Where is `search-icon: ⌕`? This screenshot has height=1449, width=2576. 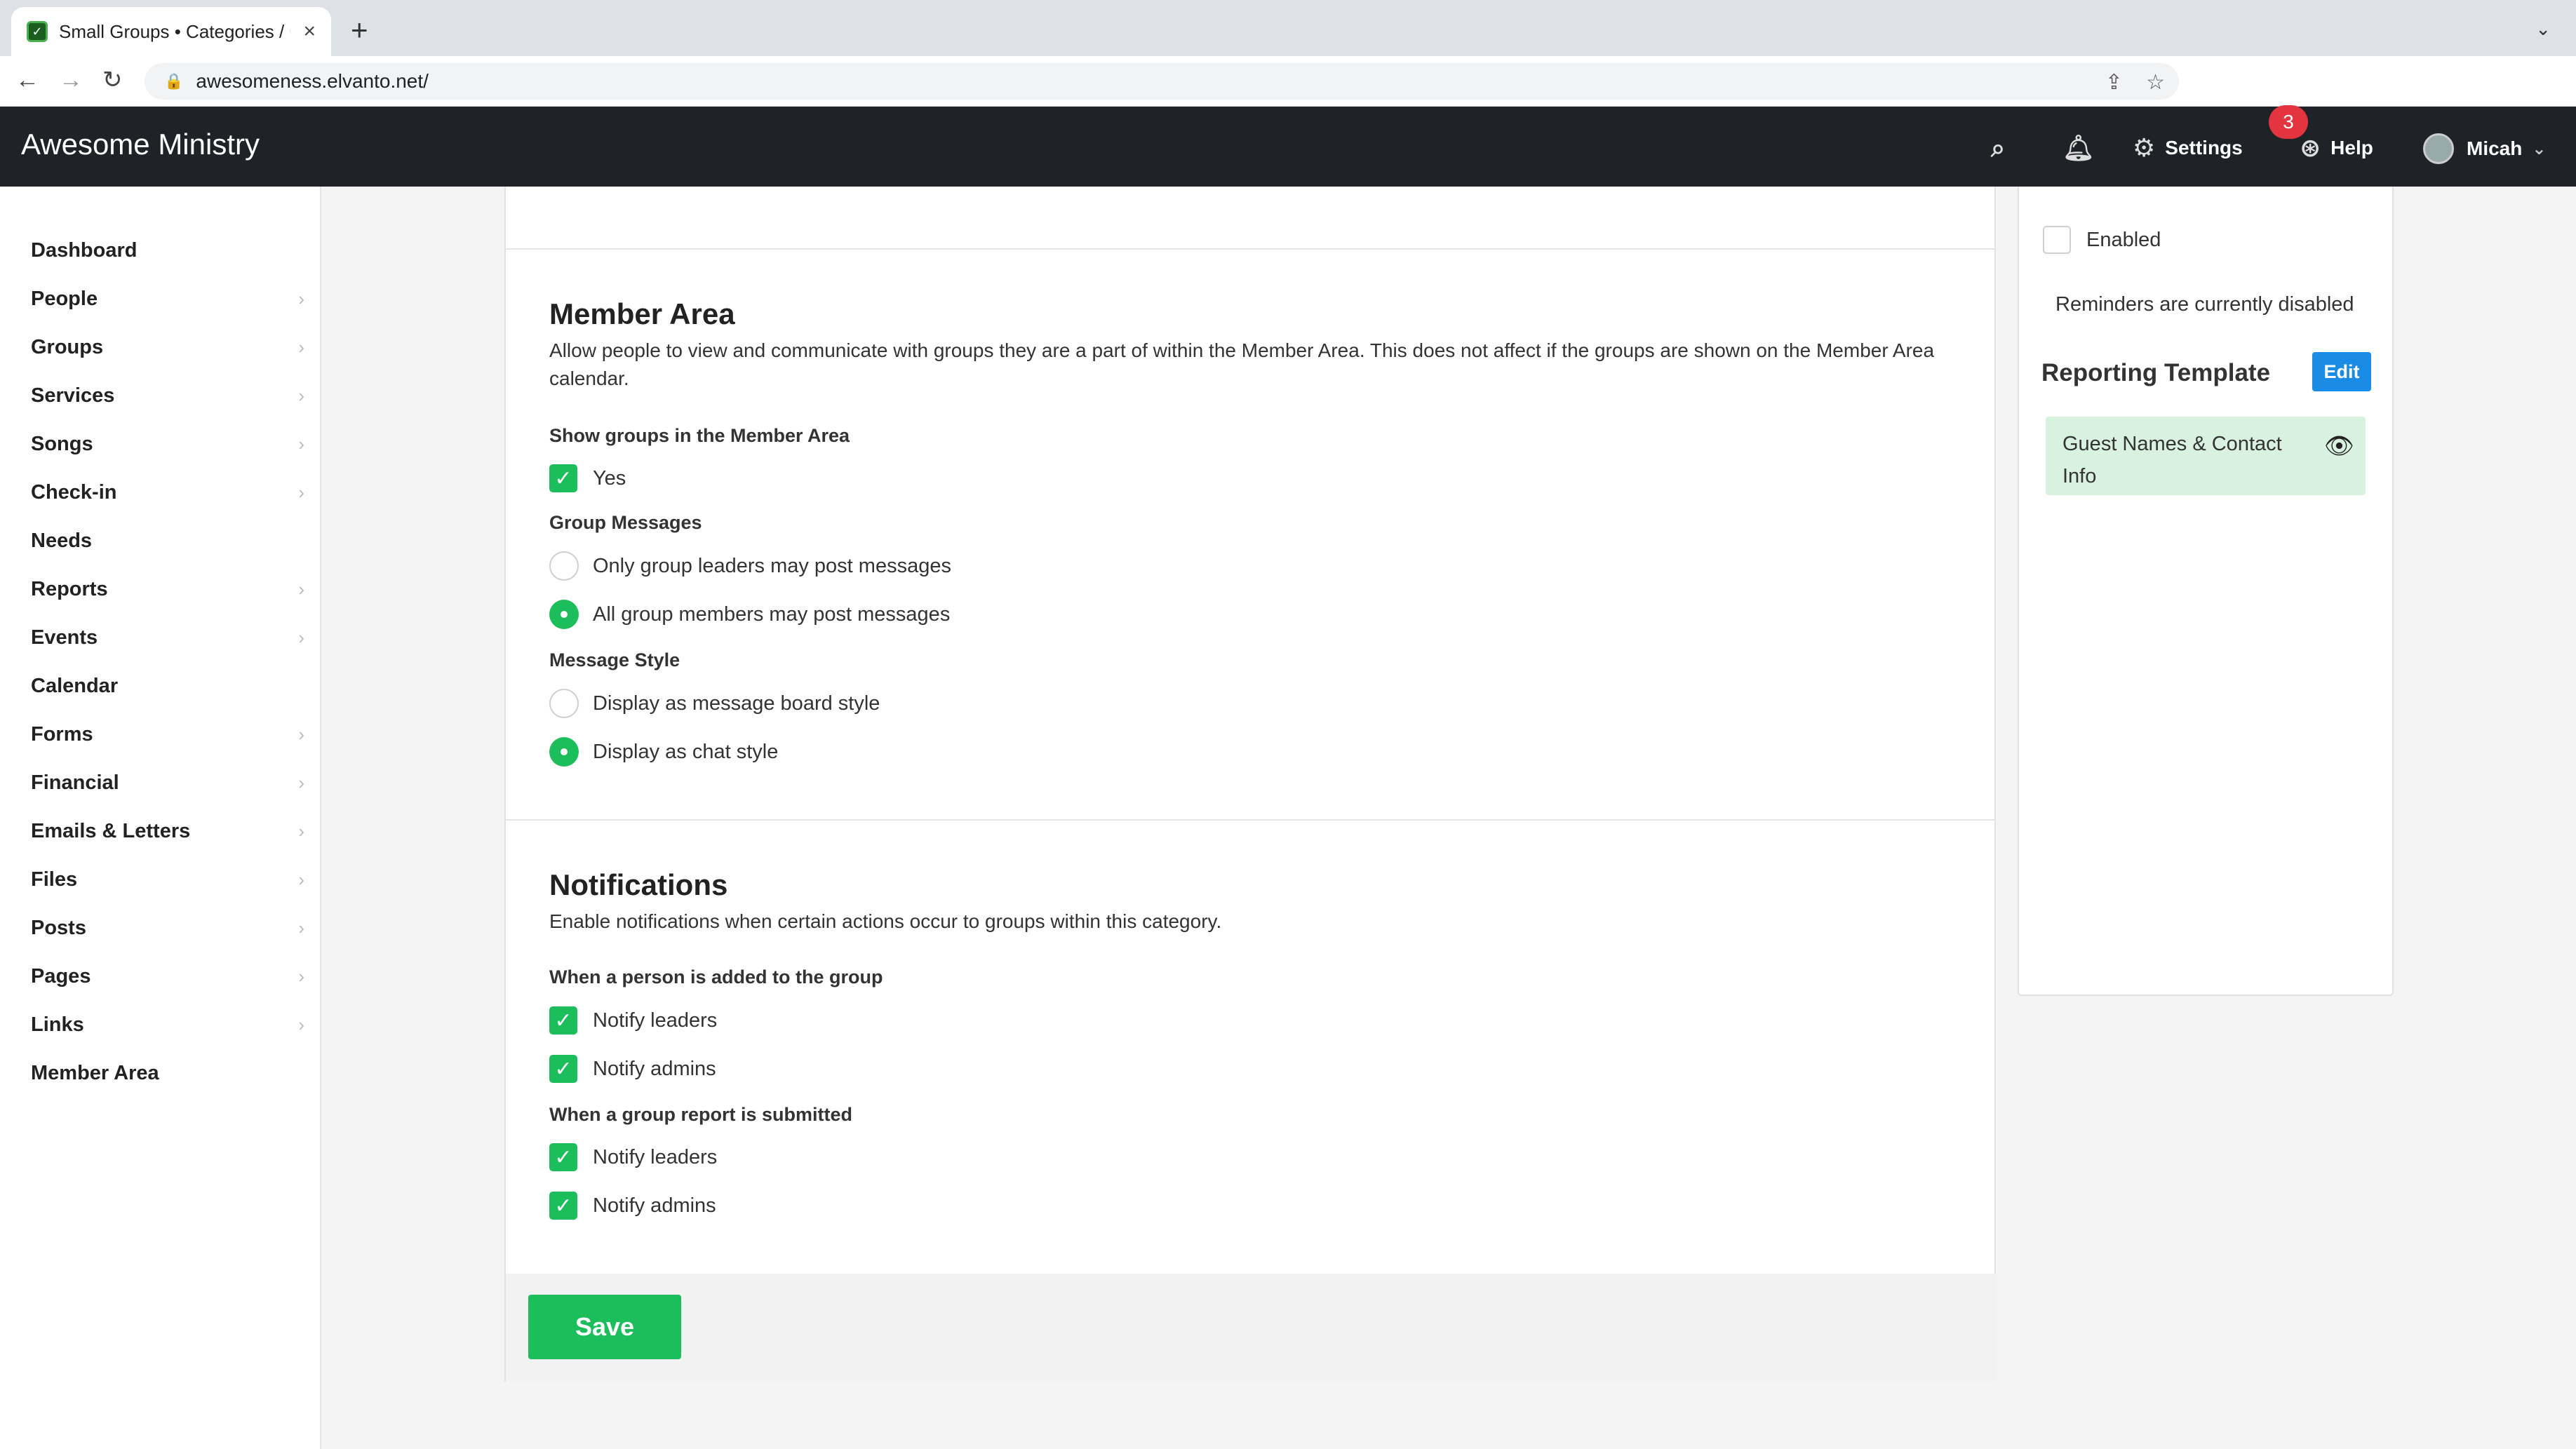
search-icon: ⌕ is located at coordinates (2003, 148).